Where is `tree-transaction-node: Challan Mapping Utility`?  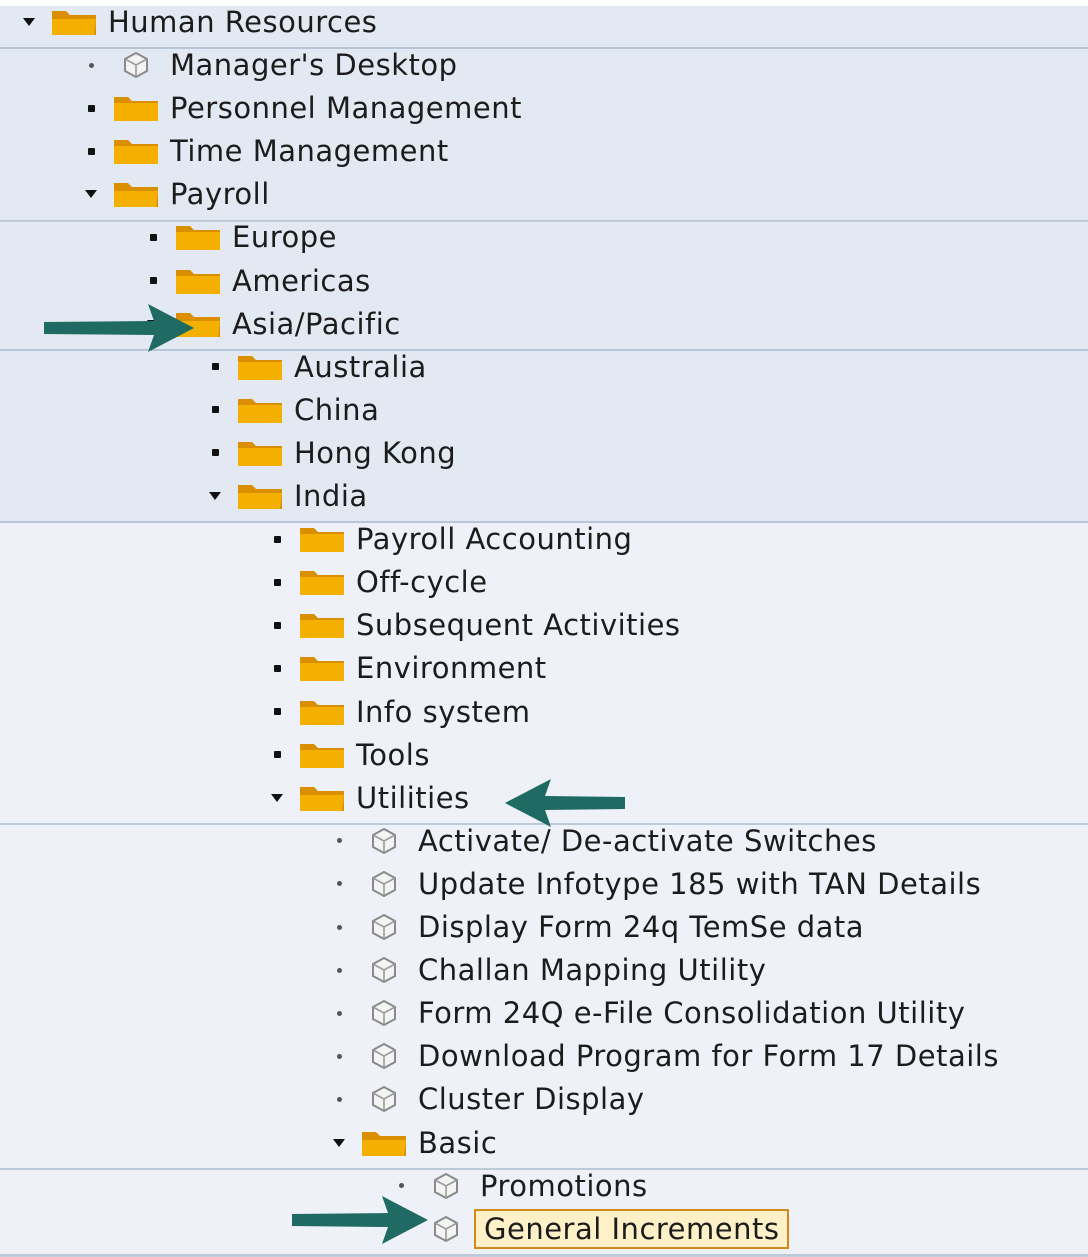 tree-transaction-node: Challan Mapping Utility is located at coordinates (544, 970).